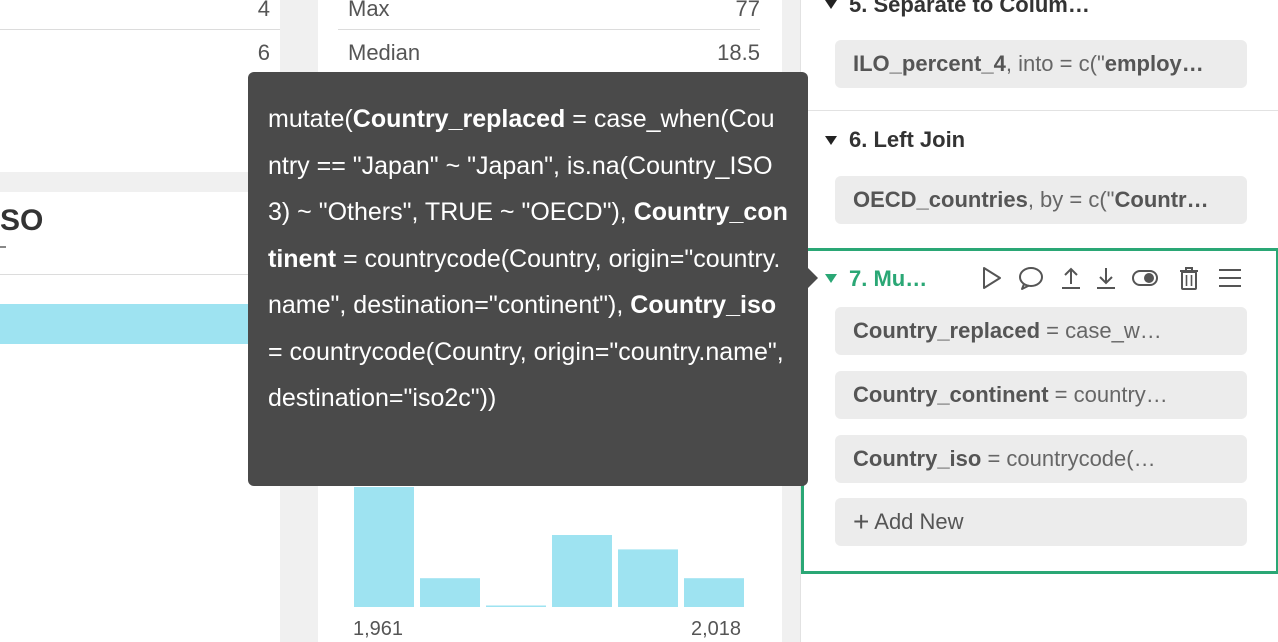  I want to click on command-arg: Country_continent, so click(951, 394).